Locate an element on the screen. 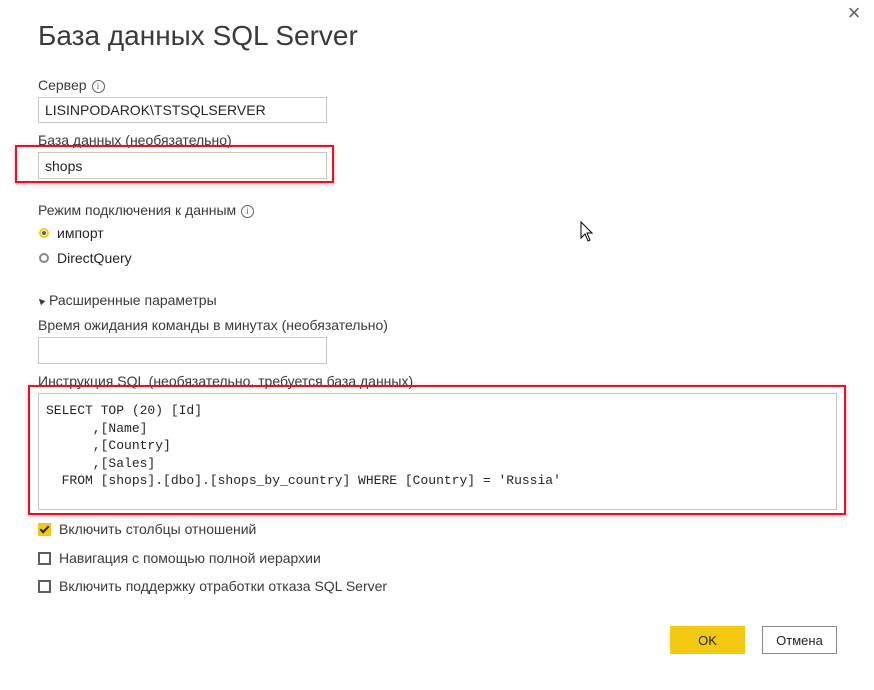 The image size is (874, 690). radio-import-label: импорт is located at coordinates (80, 233).